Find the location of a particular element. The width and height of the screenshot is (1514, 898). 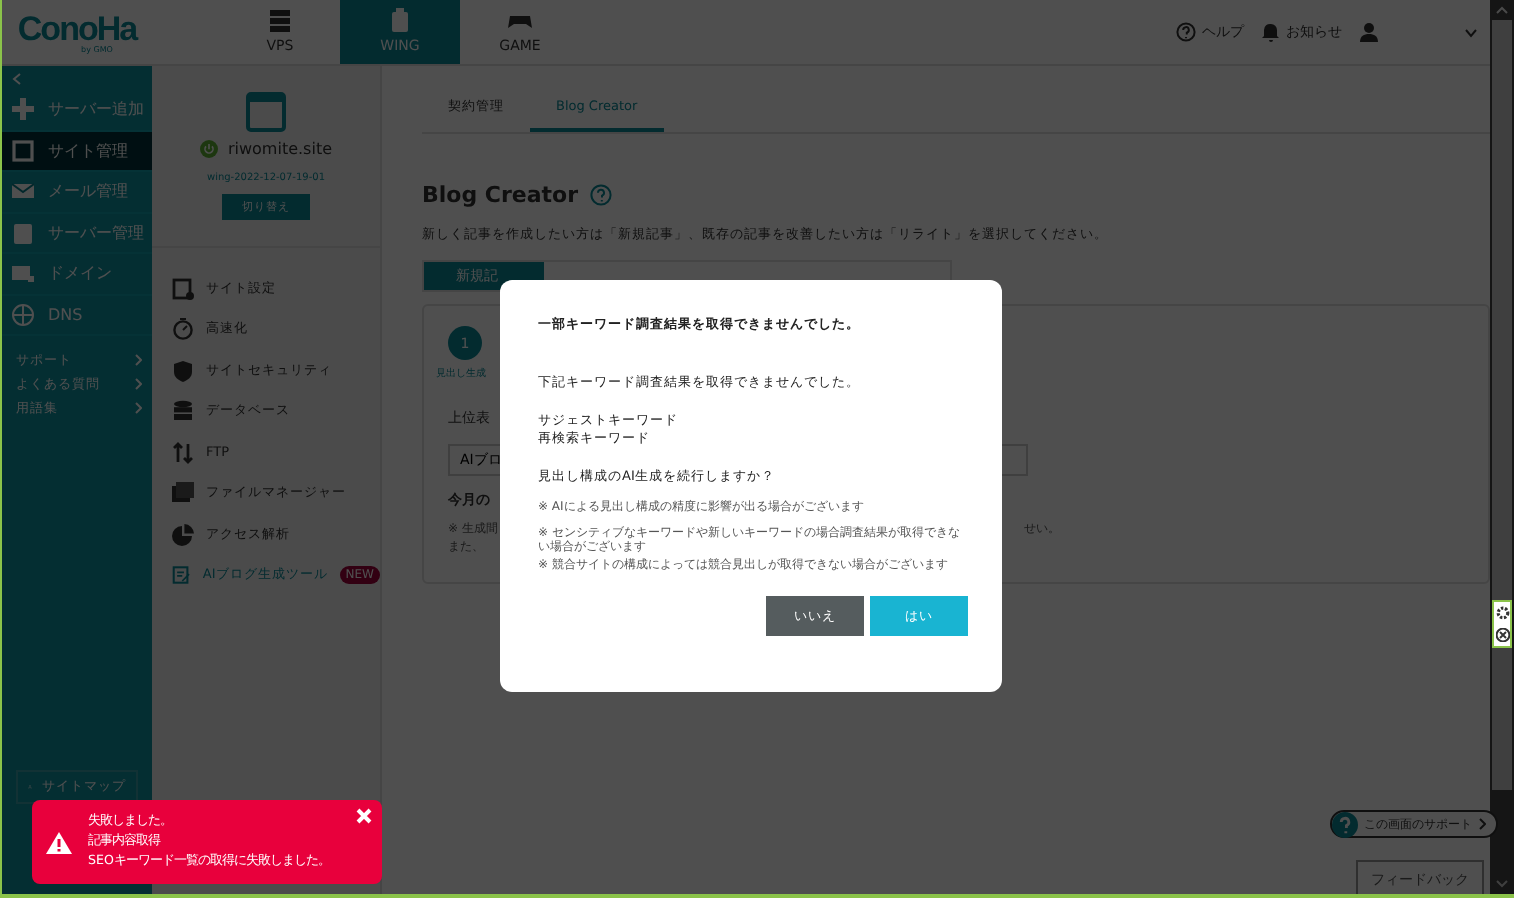

page-title: Blog Creator is located at coordinates (500, 195).